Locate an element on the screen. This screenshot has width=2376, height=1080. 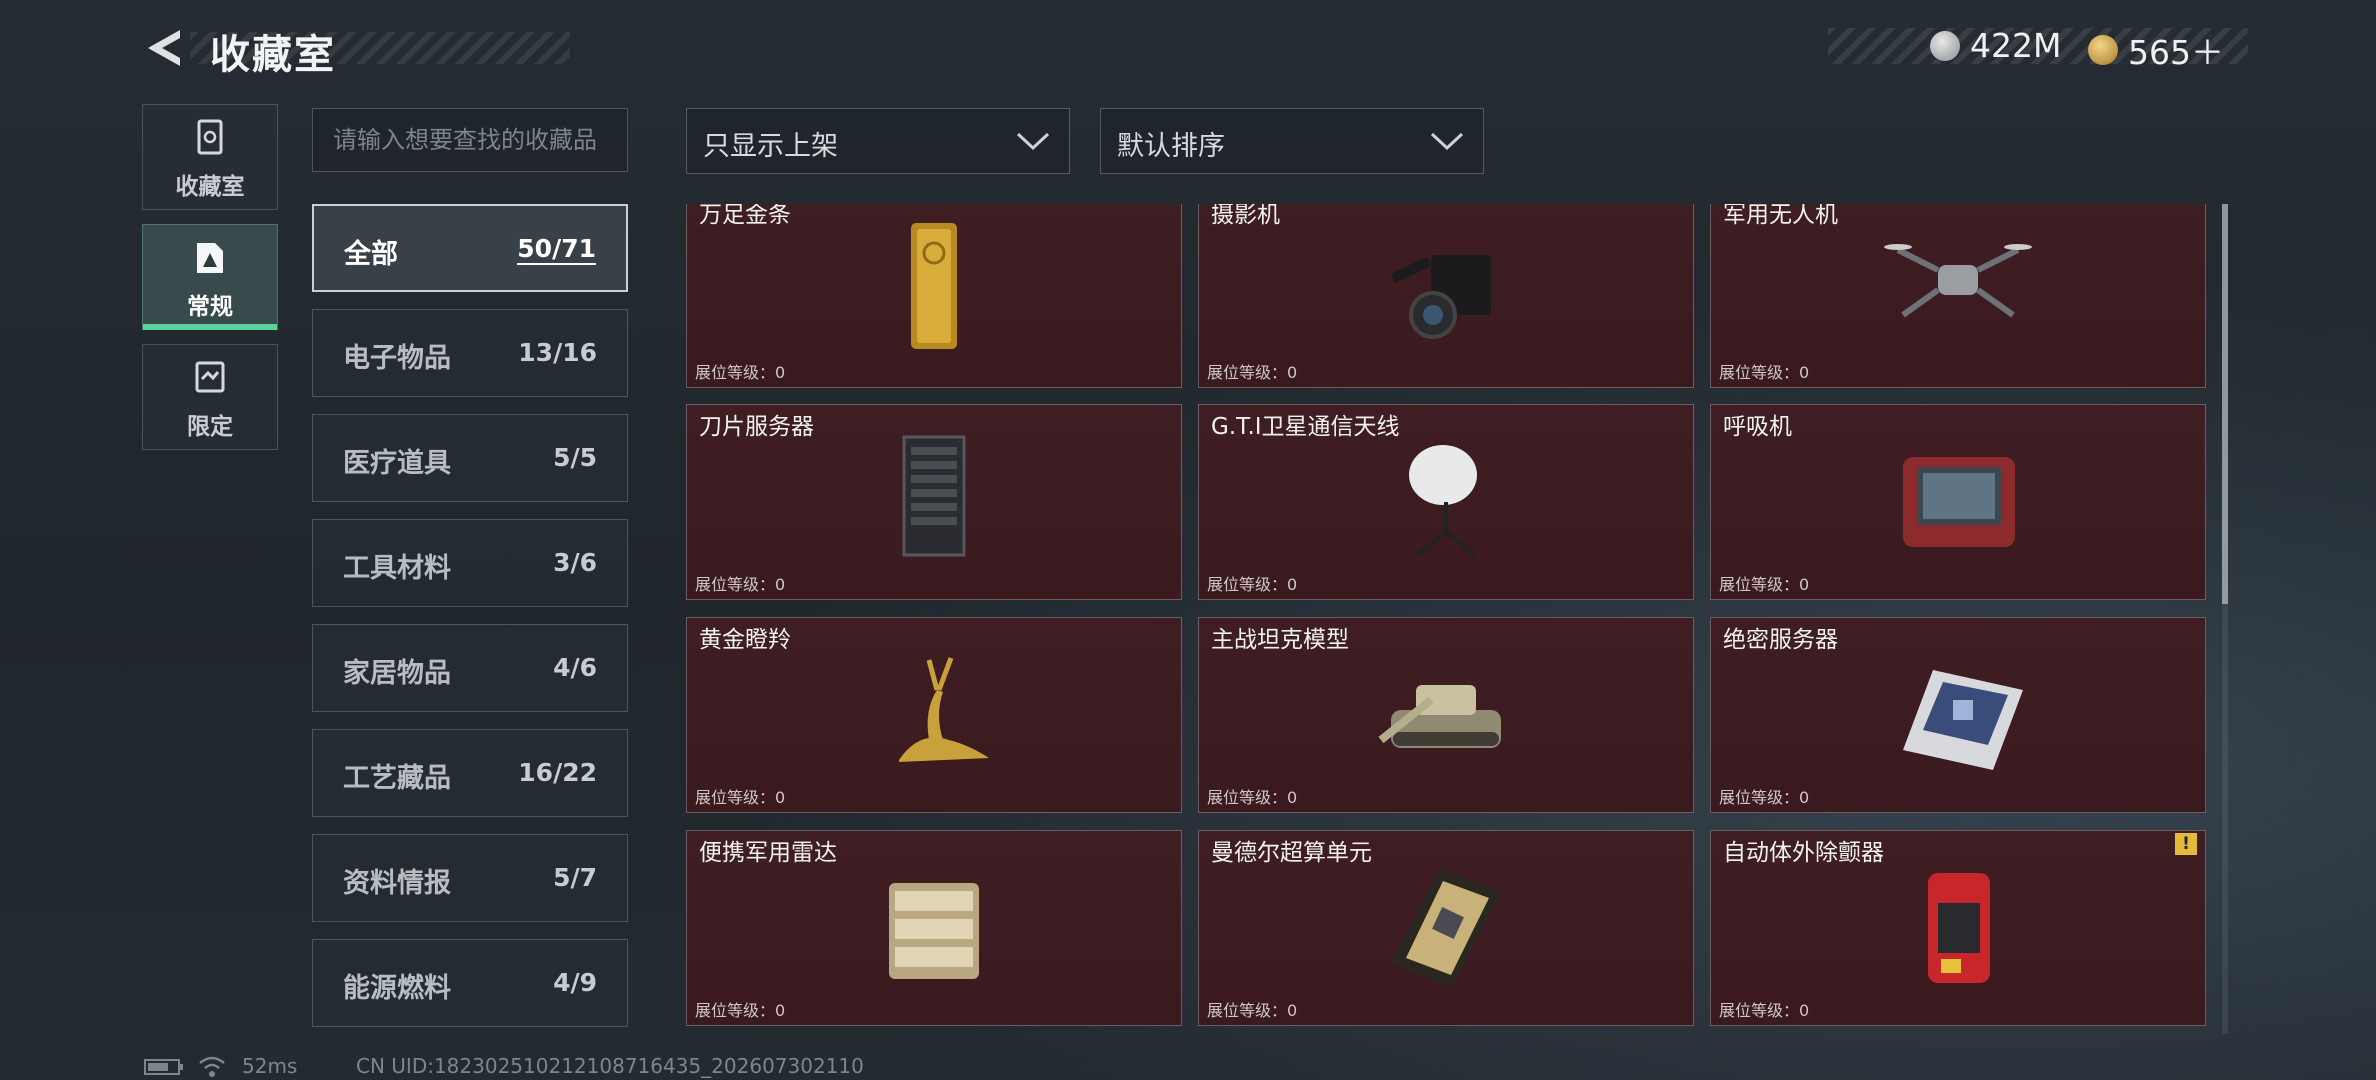
category-count: 5/7 is located at coordinates (575, 877).